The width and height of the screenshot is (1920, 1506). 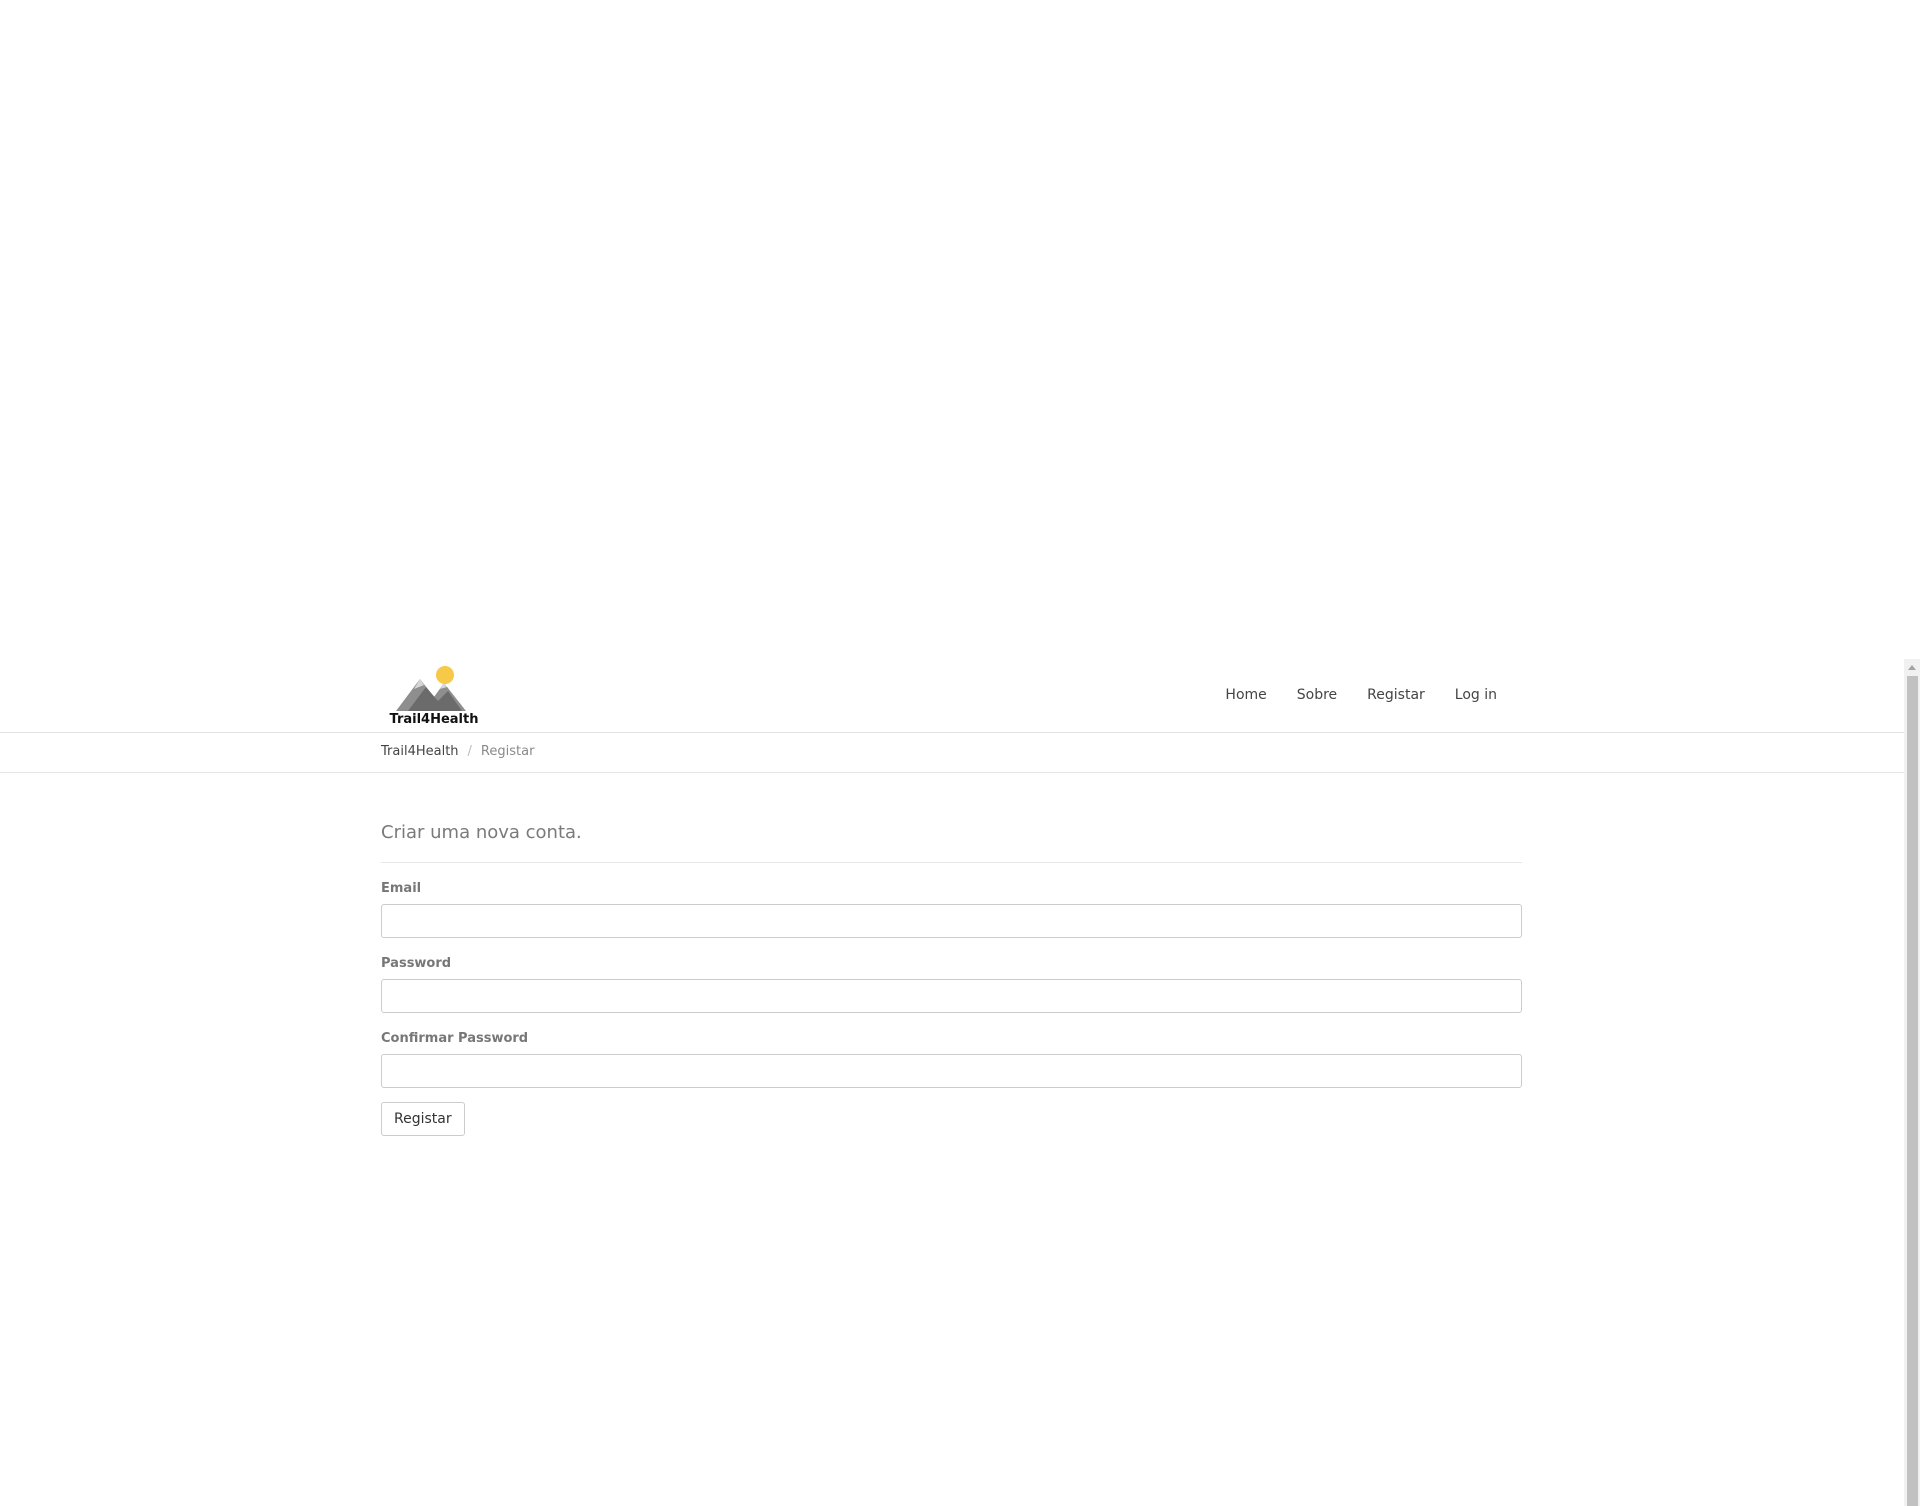 I want to click on email-label: Email, so click(x=401, y=888).